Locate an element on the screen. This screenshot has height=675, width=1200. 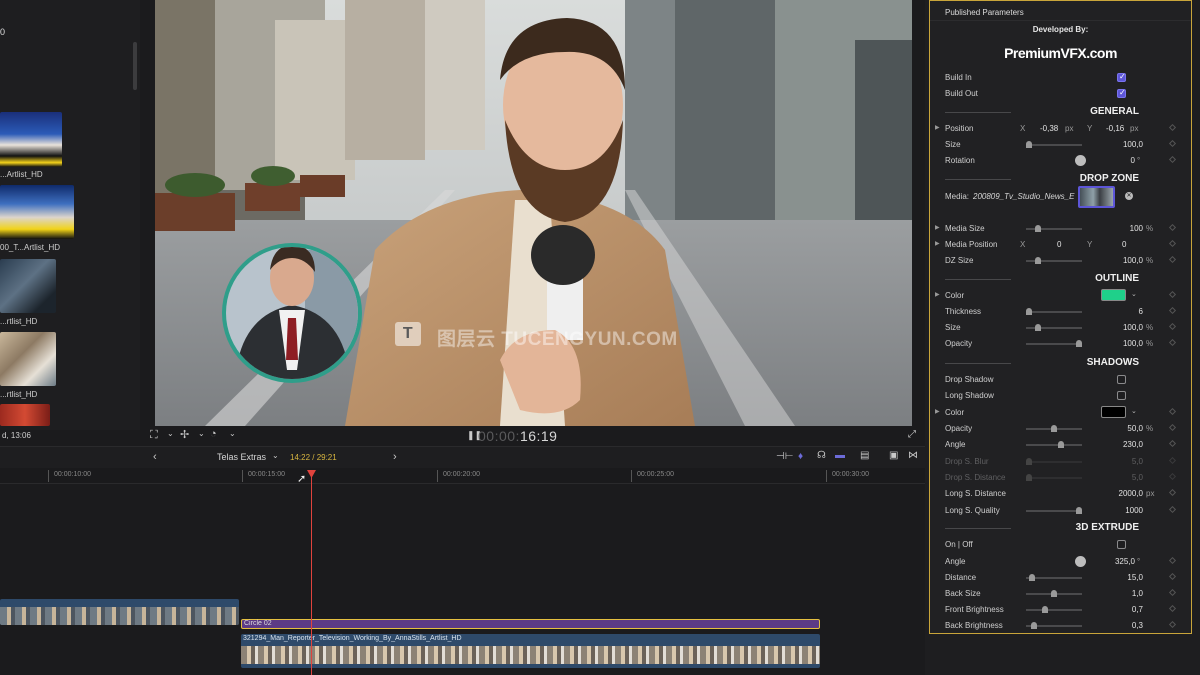
param-shadow-angle: Angle 230,0 is located at coordinates (1060, 445).